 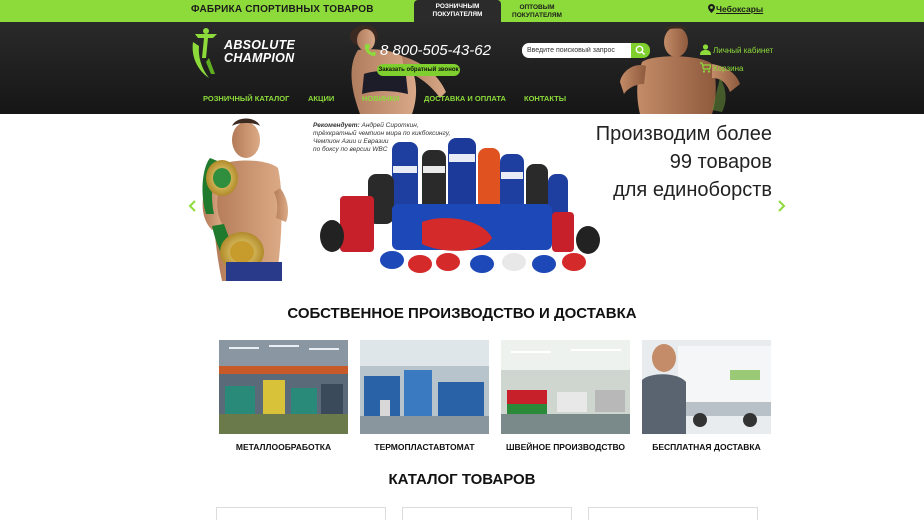 I want to click on promo-line2: 99 товаров, so click(x=720, y=162).